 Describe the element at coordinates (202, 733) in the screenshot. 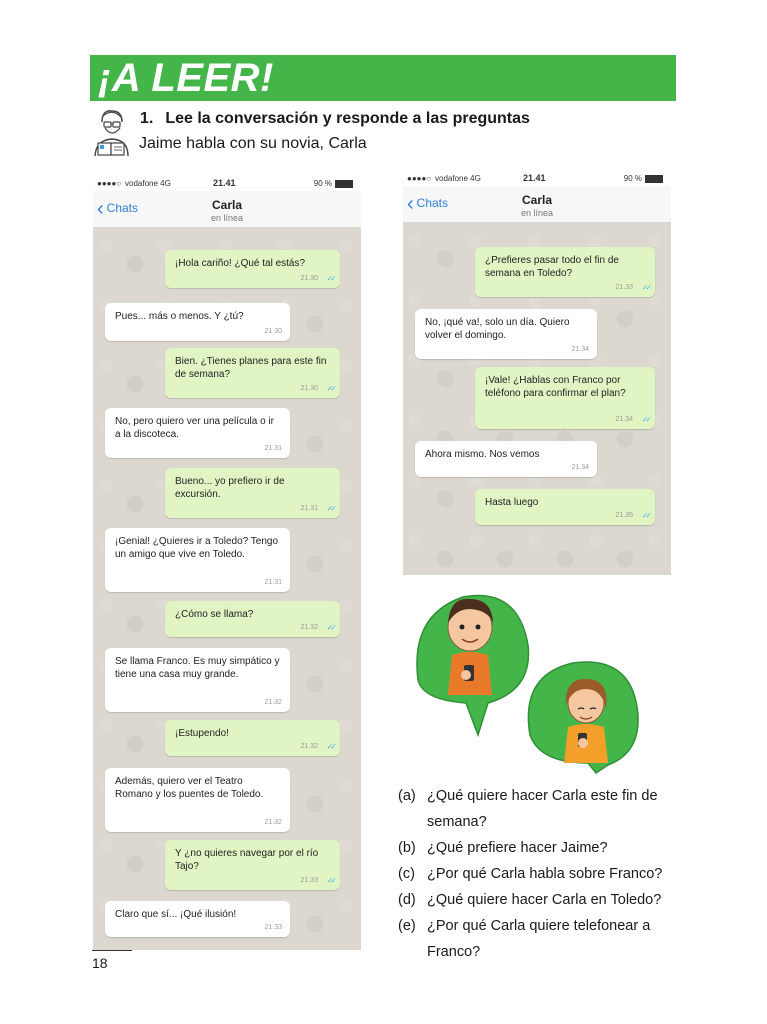

I see `message-text: ¡Estupendo!` at that location.